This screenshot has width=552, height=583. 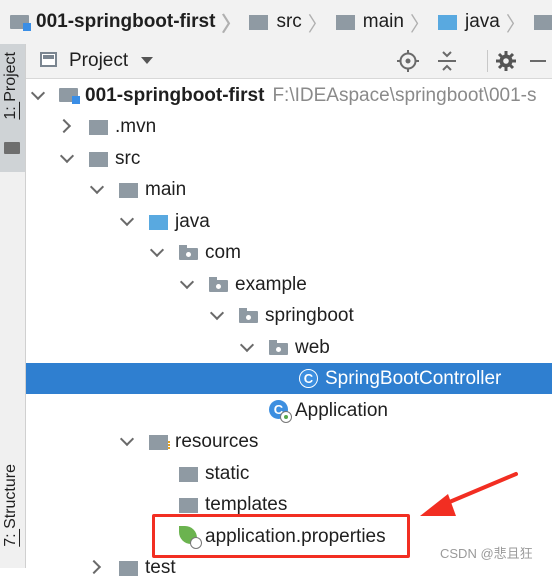 What do you see at coordinates (486, 553) in the screenshot?
I see `watermark: CSDN @悲且狂` at bounding box center [486, 553].